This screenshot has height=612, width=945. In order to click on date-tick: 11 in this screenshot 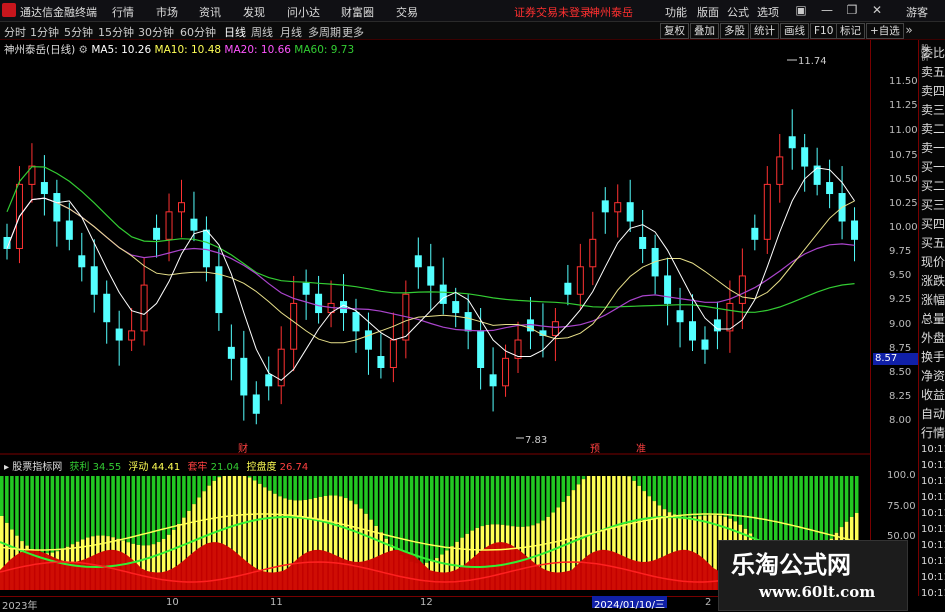, I will do `click(276, 602)`.